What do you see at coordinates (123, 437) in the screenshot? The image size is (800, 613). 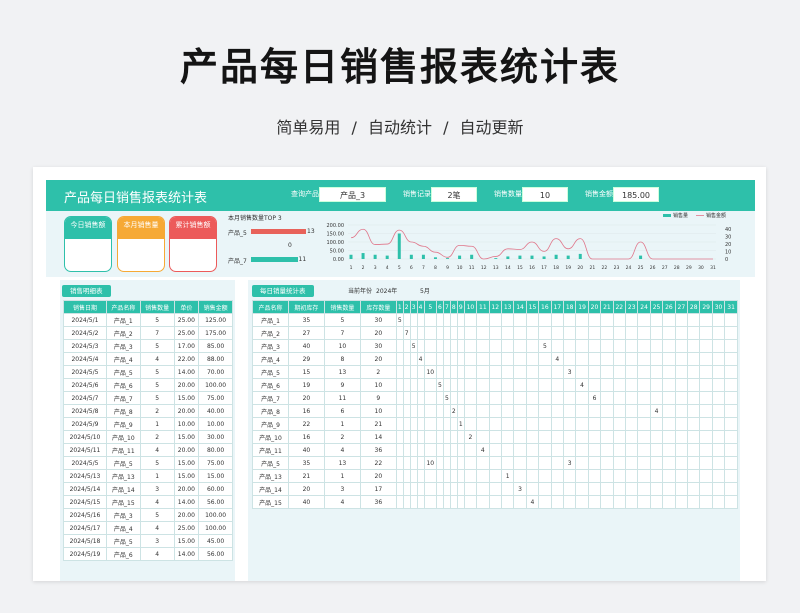 I see `table-cell: 产品_10` at bounding box center [123, 437].